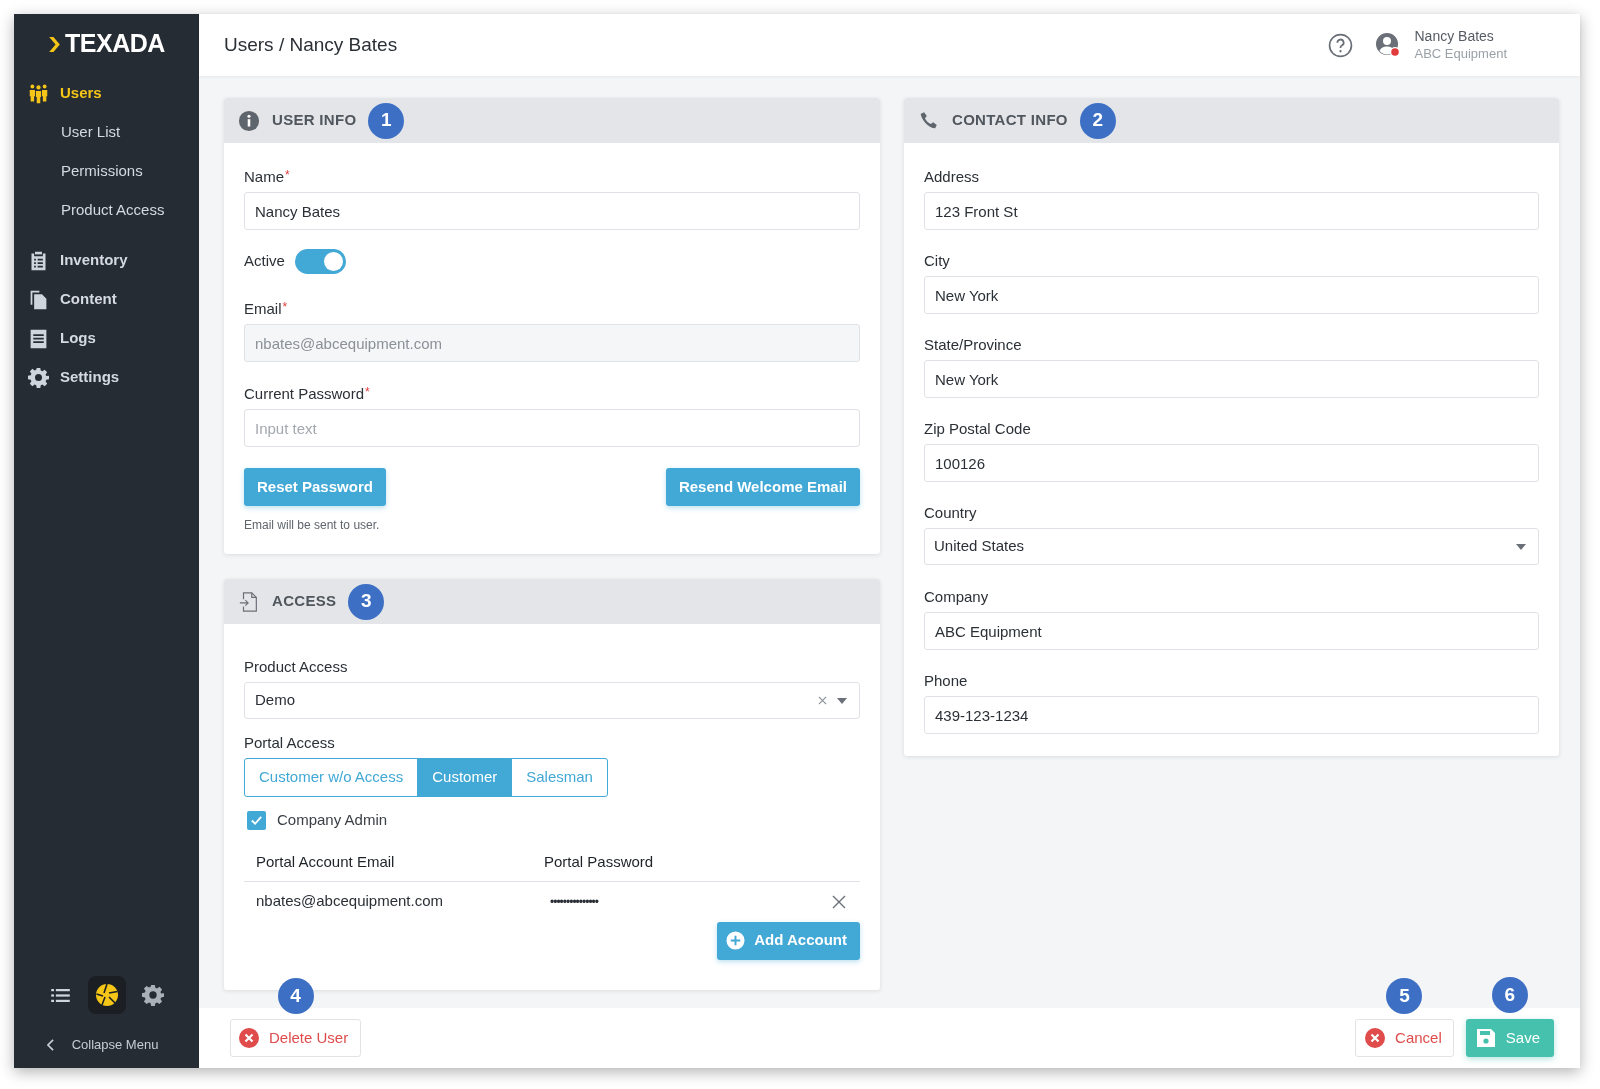 This screenshot has height=1089, width=1600. What do you see at coordinates (314, 120) in the screenshot?
I see `card-title: USER INFO` at bounding box center [314, 120].